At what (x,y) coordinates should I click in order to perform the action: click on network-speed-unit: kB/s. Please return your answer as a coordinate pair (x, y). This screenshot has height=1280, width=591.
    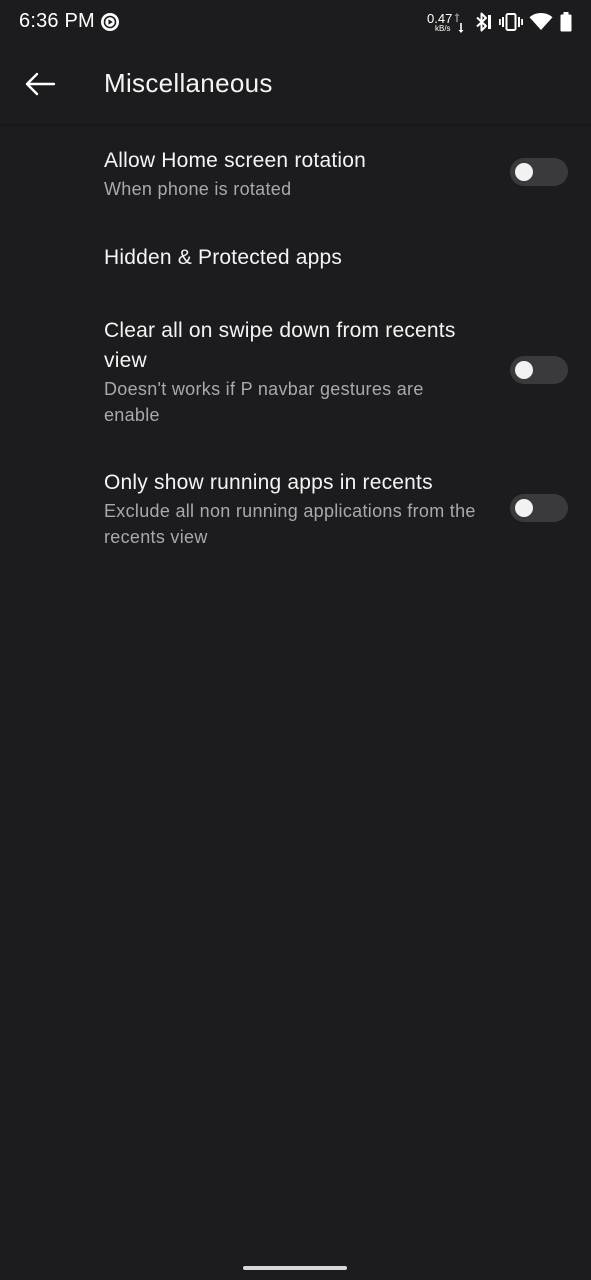
    Looking at the image, I should click on (443, 28).